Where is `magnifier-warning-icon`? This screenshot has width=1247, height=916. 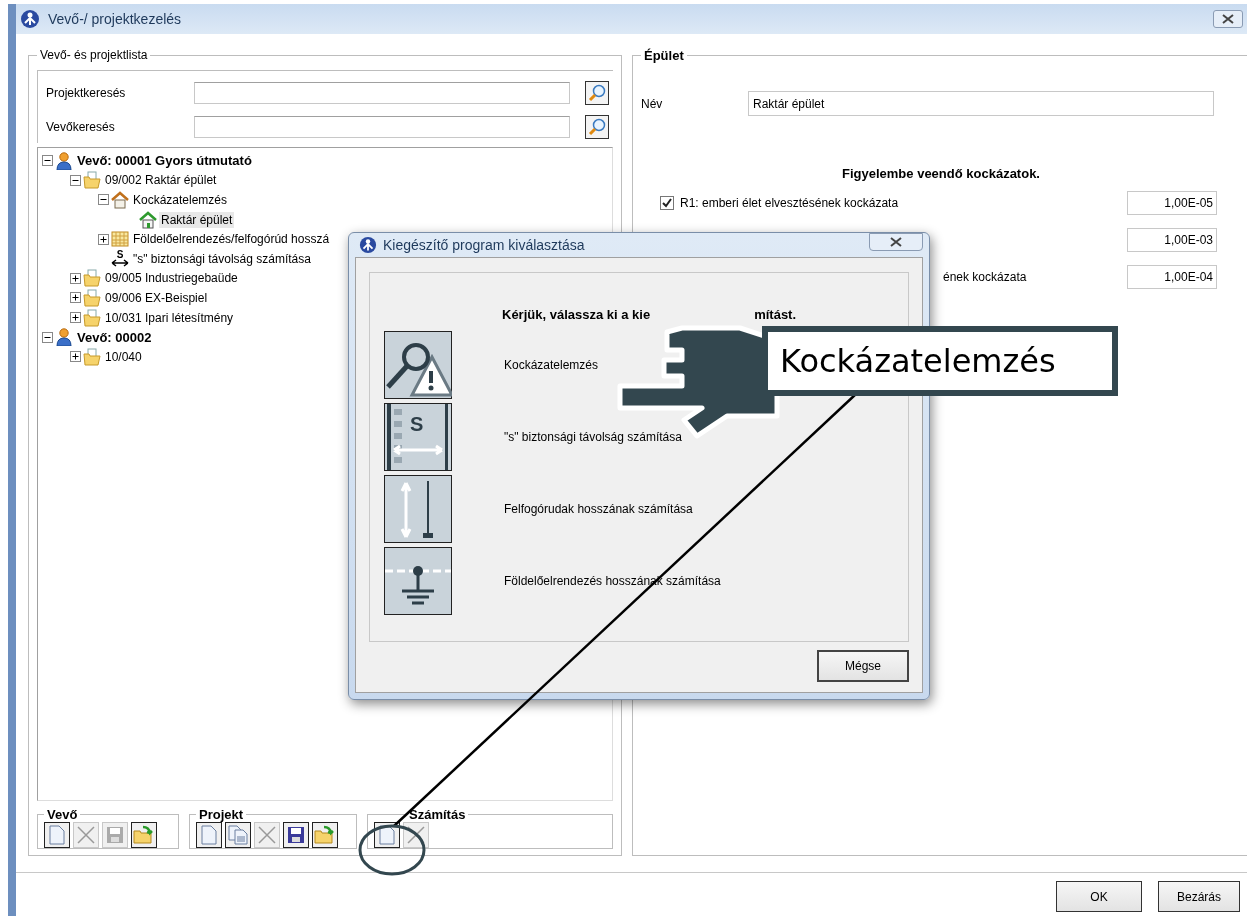 magnifier-warning-icon is located at coordinates (418, 365).